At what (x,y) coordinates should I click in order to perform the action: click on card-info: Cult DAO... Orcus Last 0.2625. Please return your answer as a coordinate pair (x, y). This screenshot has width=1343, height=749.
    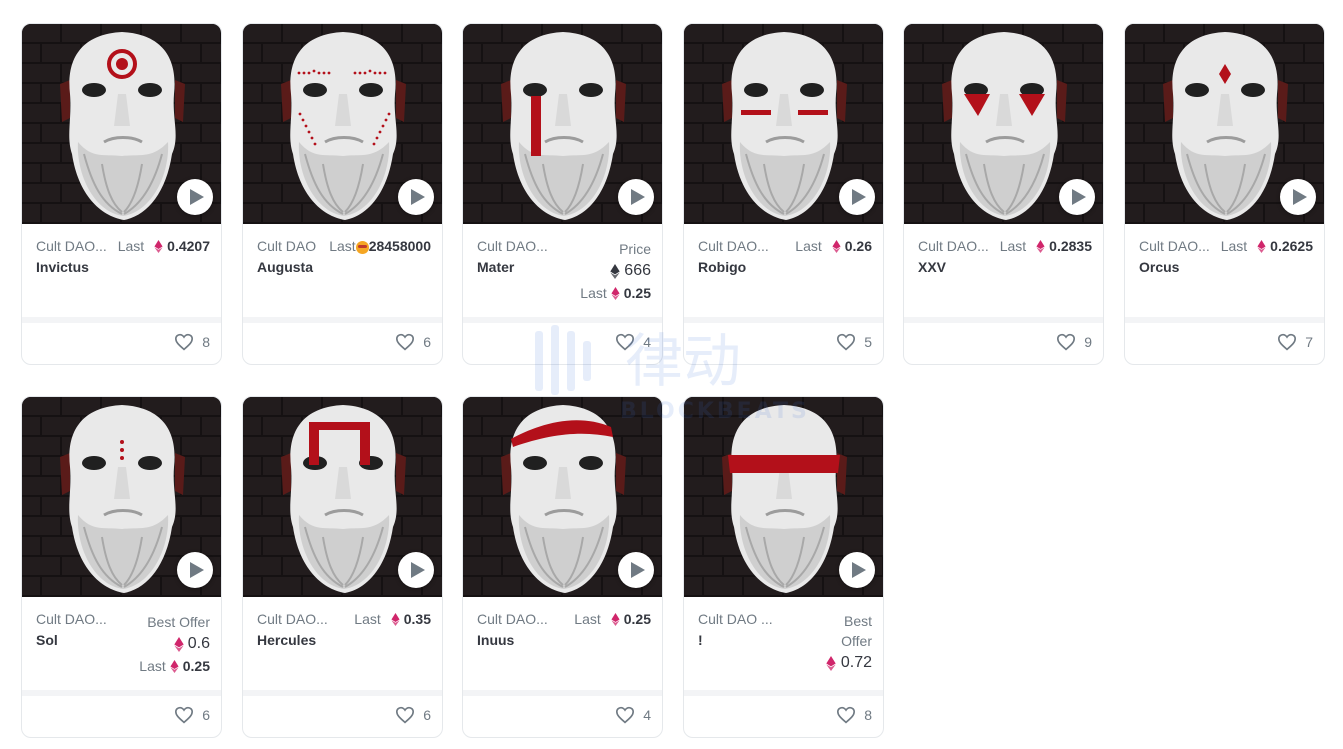
    Looking at the image, I should click on (1224, 271).